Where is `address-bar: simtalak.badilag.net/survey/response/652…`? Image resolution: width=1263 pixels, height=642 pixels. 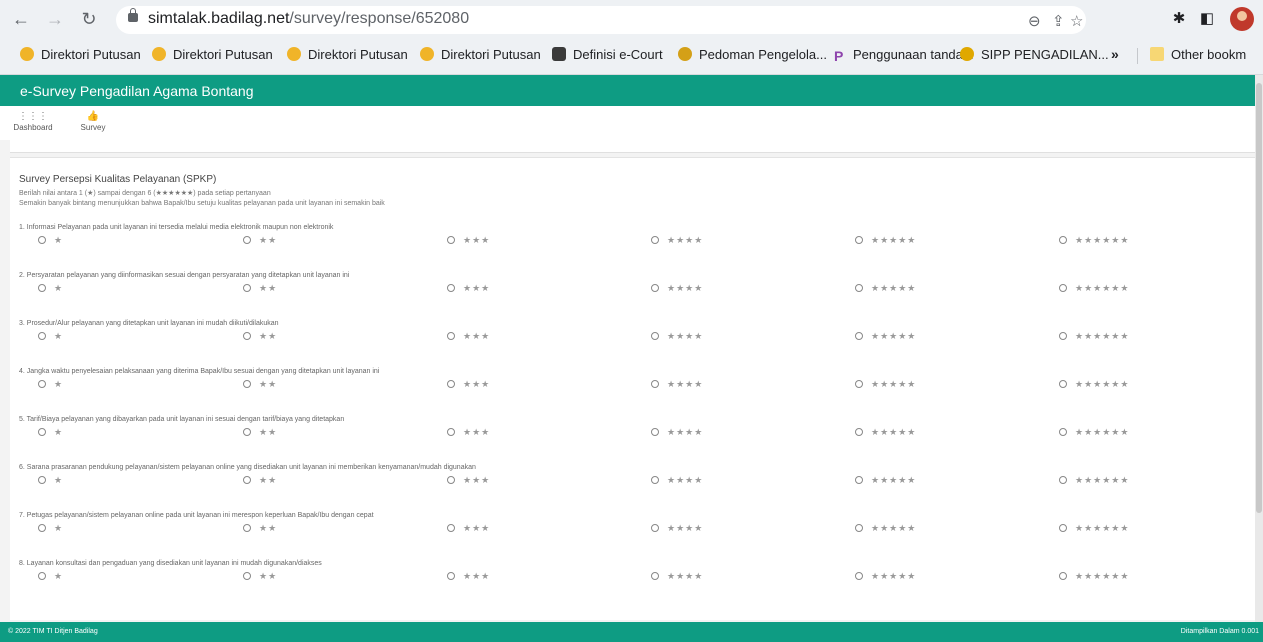 address-bar: simtalak.badilag.net/survey/response/652… is located at coordinates (601, 20).